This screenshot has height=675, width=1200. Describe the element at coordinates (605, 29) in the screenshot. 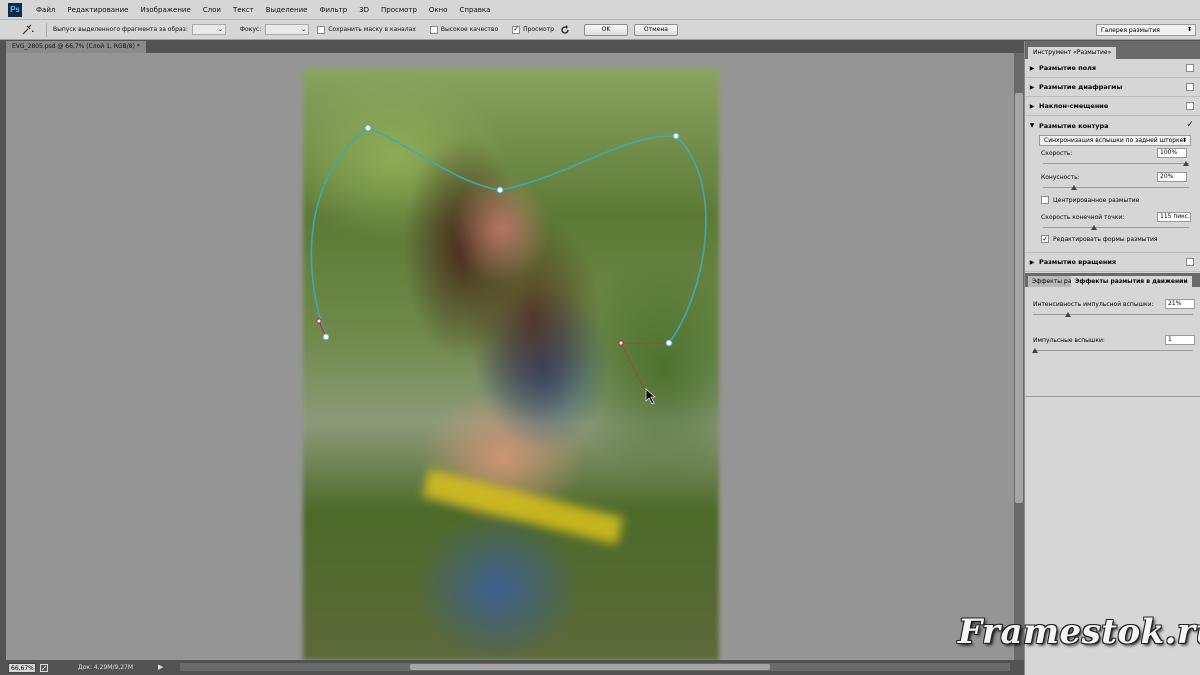

I see `ok-button: OK` at that location.